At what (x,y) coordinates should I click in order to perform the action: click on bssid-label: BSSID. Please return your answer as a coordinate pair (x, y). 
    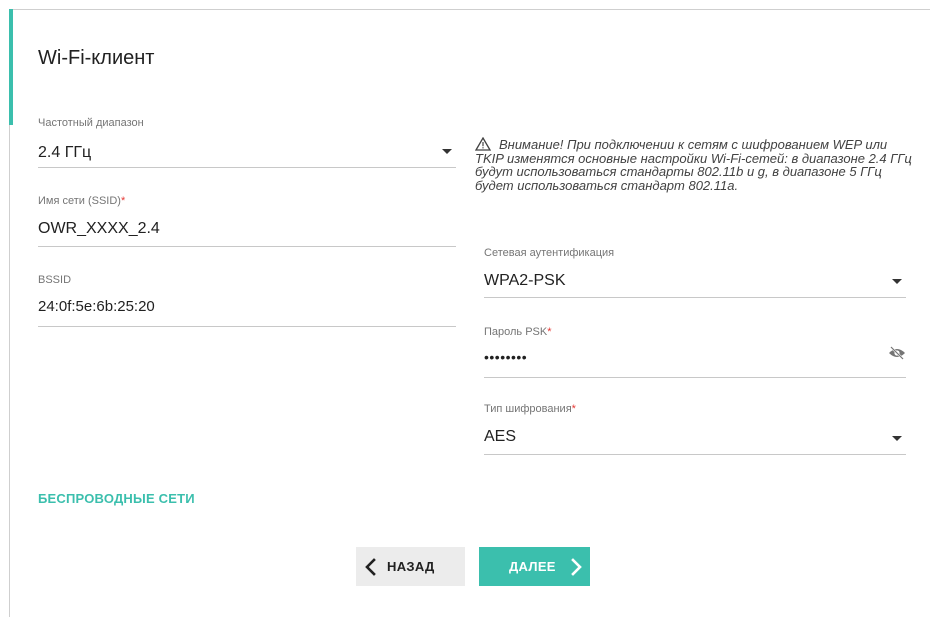
    Looking at the image, I should click on (55, 280).